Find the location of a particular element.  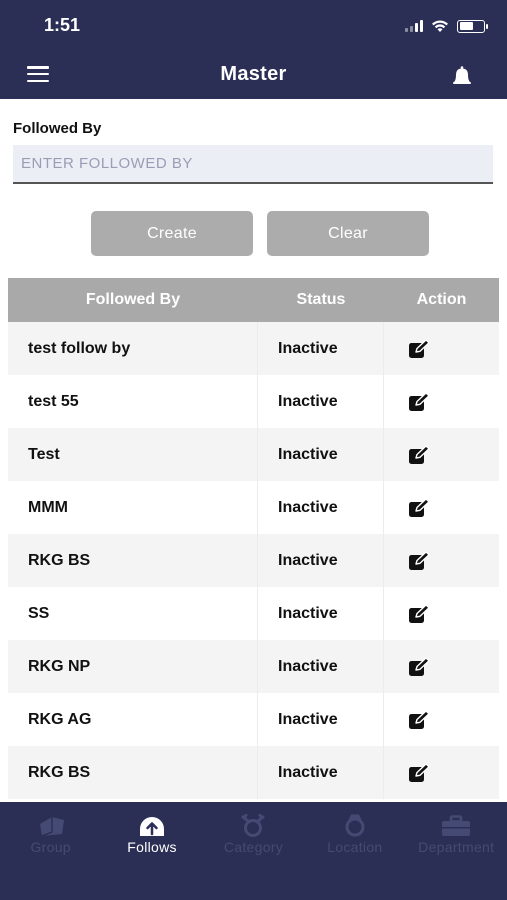

tab-department: Department is located at coordinates (456, 833).